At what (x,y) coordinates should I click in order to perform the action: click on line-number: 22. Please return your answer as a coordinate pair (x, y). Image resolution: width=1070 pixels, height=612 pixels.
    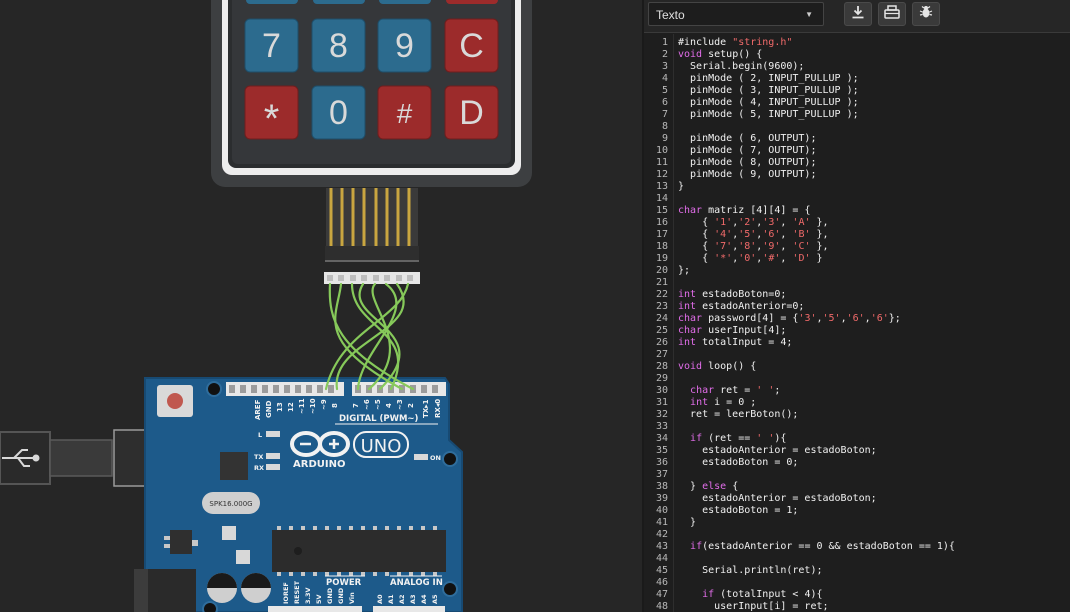
    Looking at the image, I should click on (661, 294).